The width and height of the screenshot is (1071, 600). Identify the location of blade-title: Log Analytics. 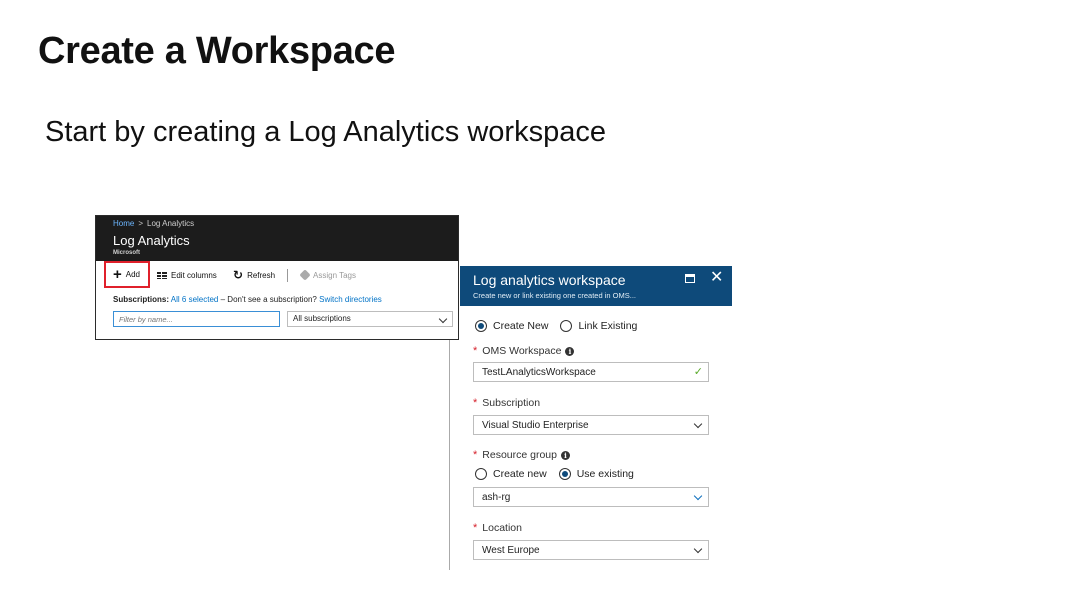
(151, 240).